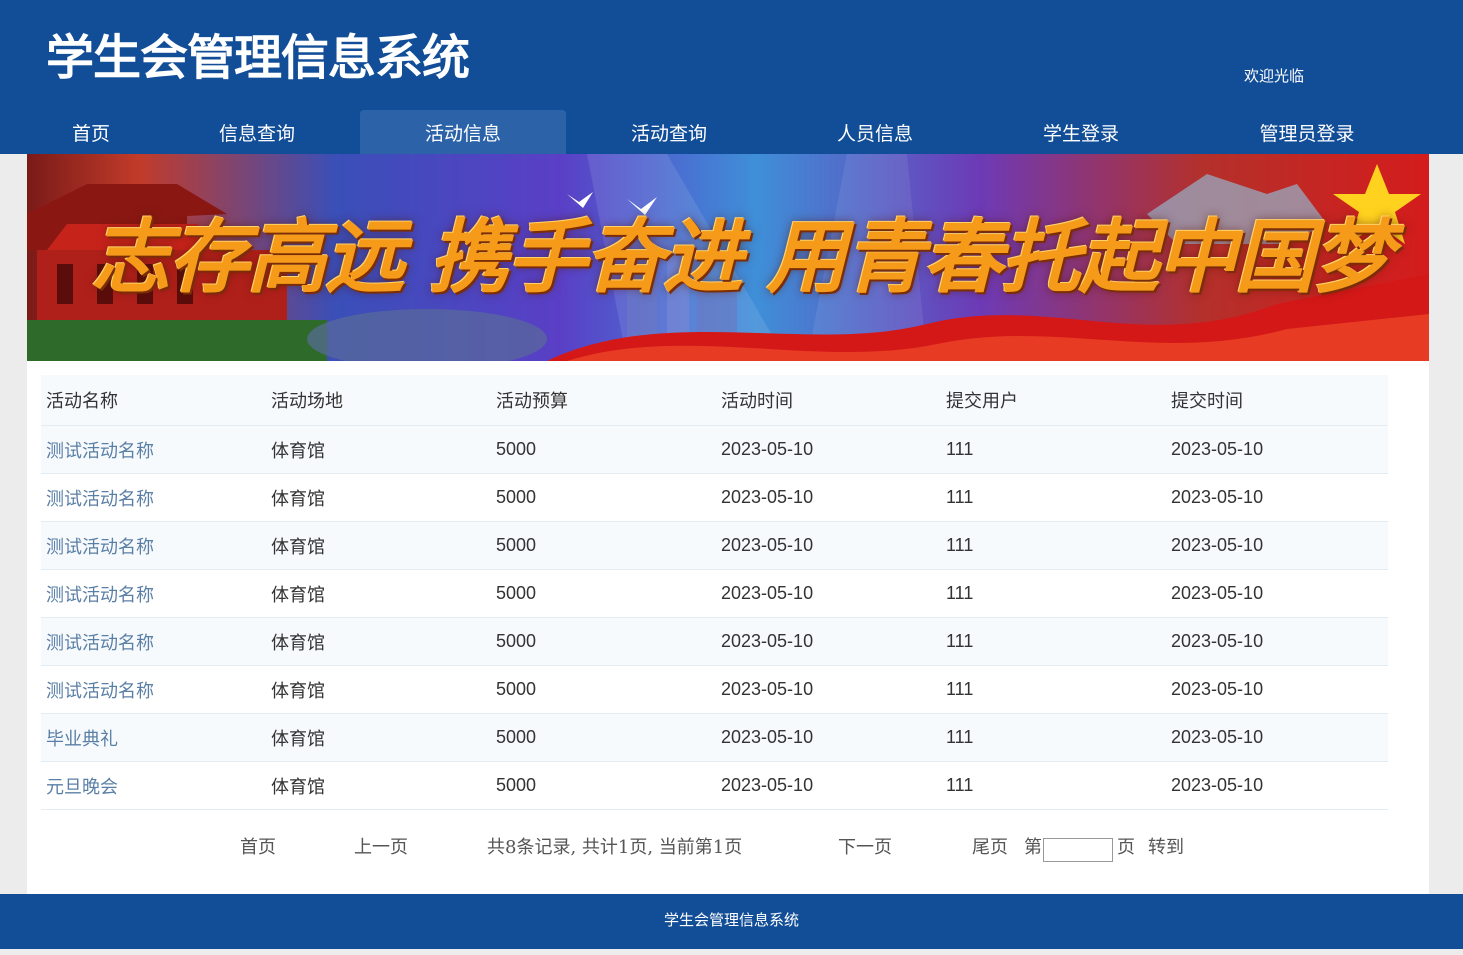 This screenshot has width=1463, height=955. I want to click on pager-summary: 共8条记录, 共计1页, 当前第1页, so click(615, 847).